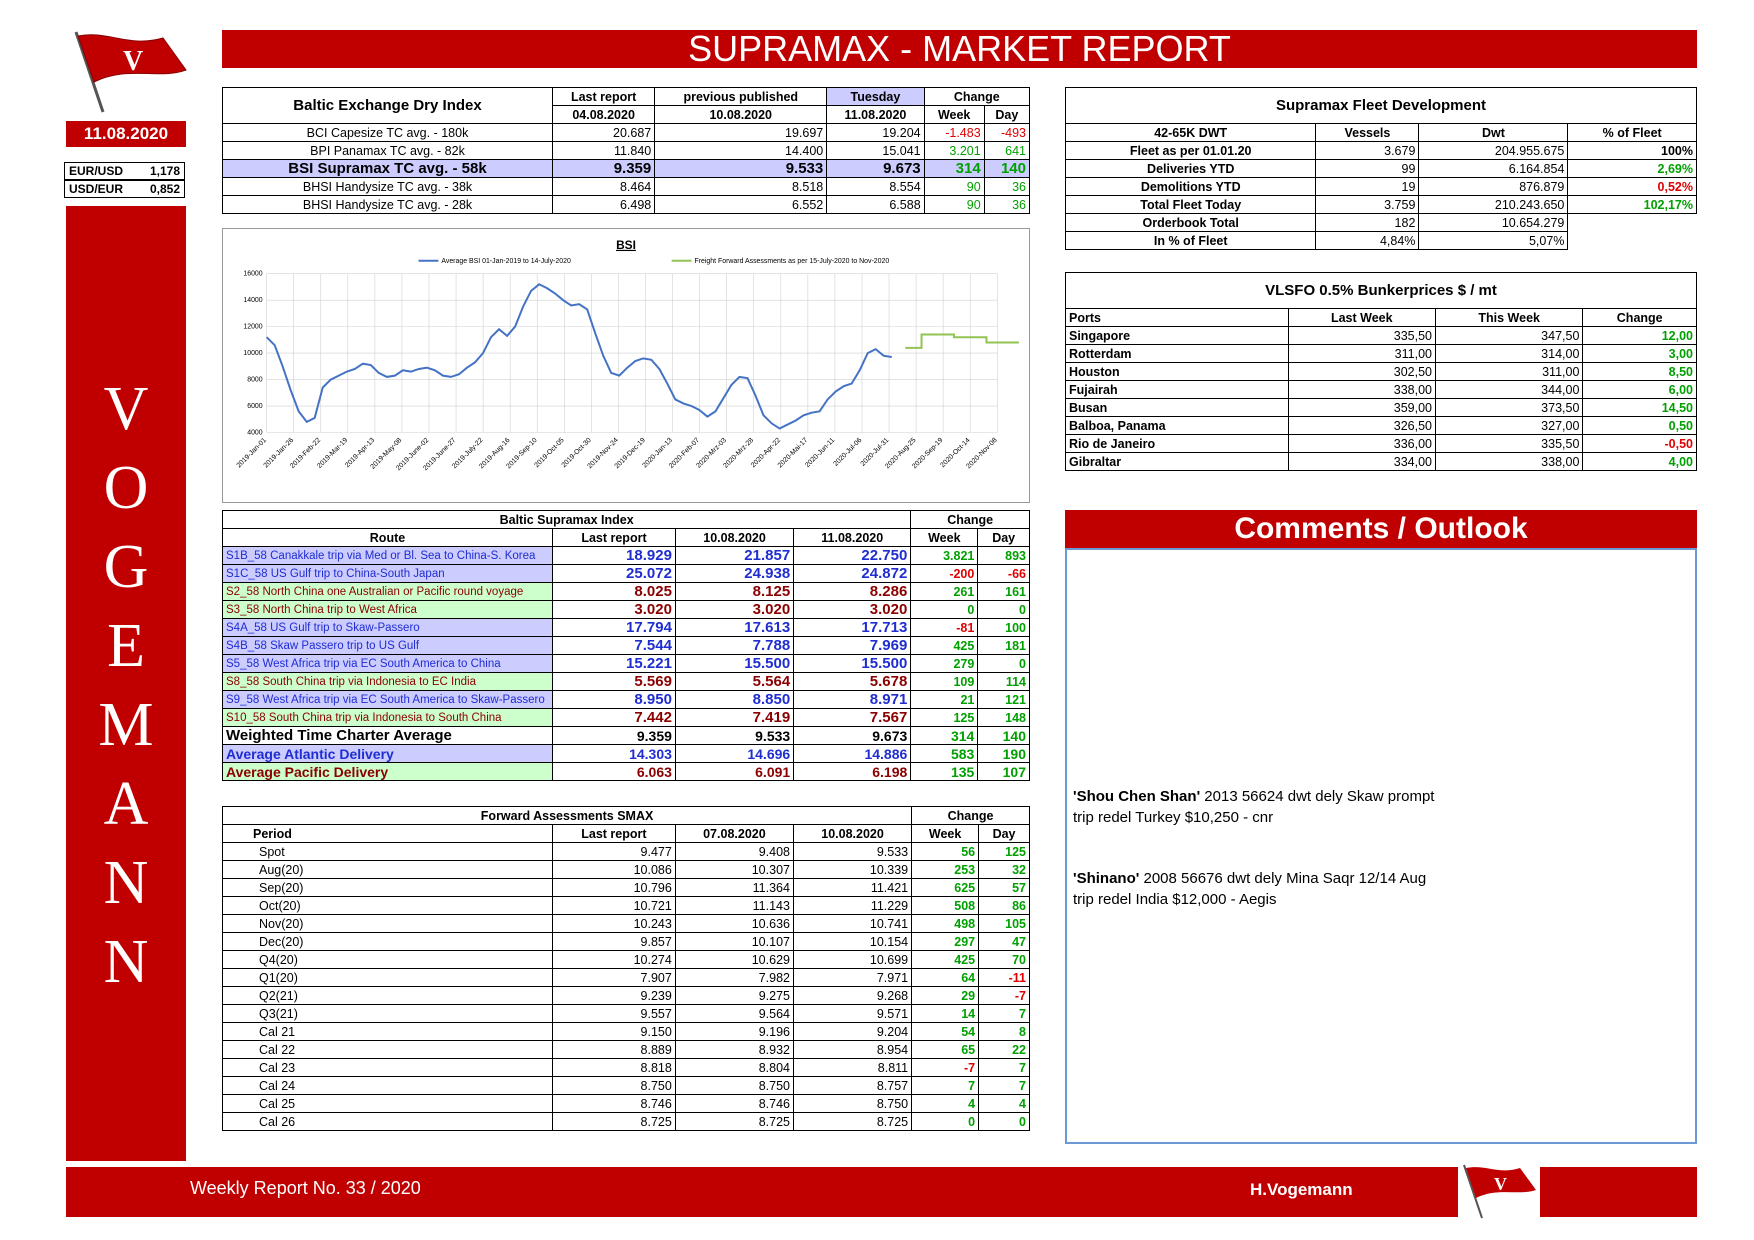 This screenshot has width=1754, height=1240. I want to click on cell: 19.697, so click(741, 132).